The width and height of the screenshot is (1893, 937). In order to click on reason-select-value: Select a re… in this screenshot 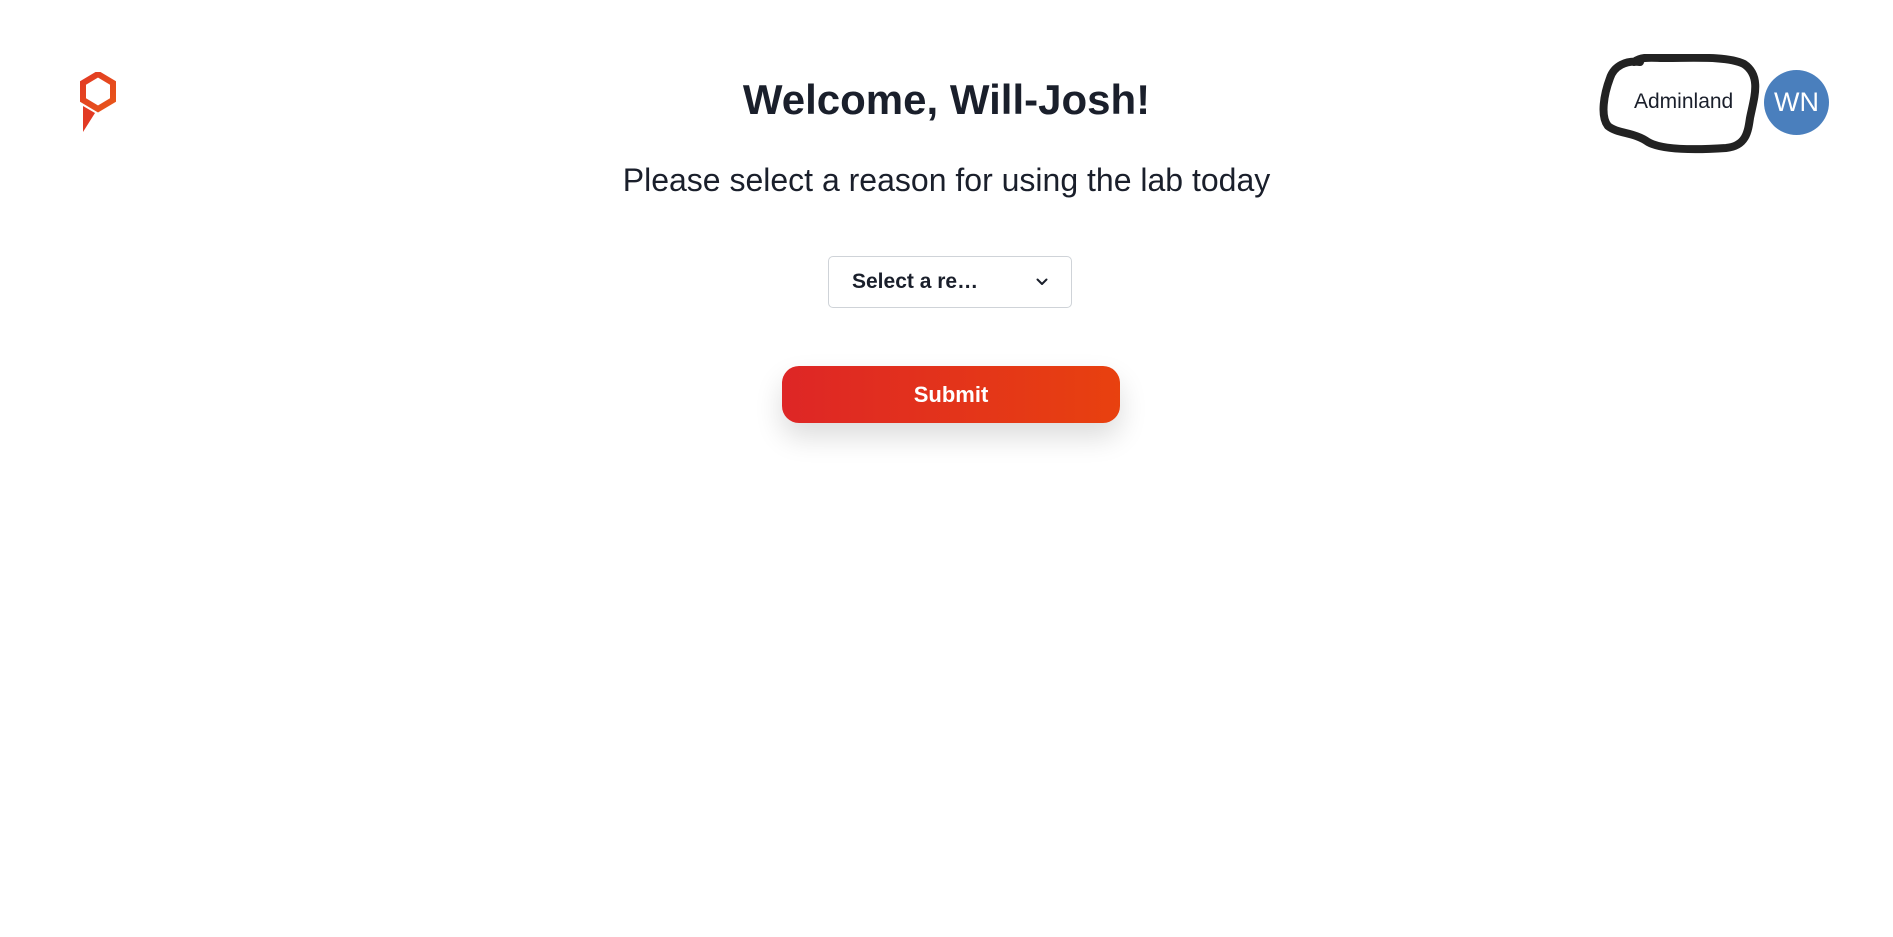, I will do `click(915, 281)`.